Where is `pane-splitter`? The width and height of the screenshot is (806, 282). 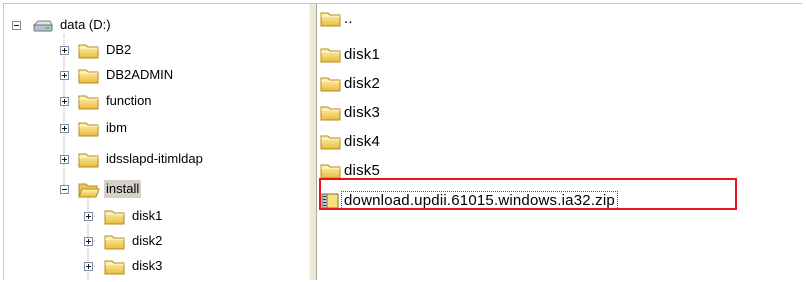
pane-splitter is located at coordinates (313, 142).